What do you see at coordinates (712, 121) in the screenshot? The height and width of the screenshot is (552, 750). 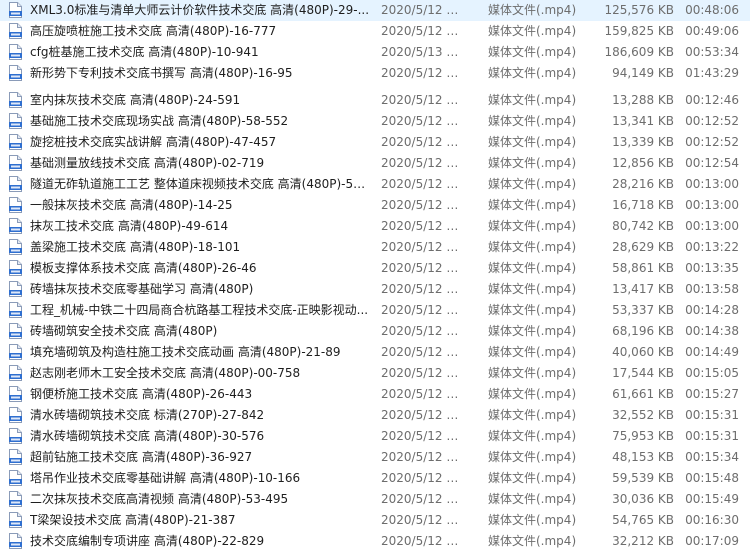 I see `file-duration: 00:12:52` at bounding box center [712, 121].